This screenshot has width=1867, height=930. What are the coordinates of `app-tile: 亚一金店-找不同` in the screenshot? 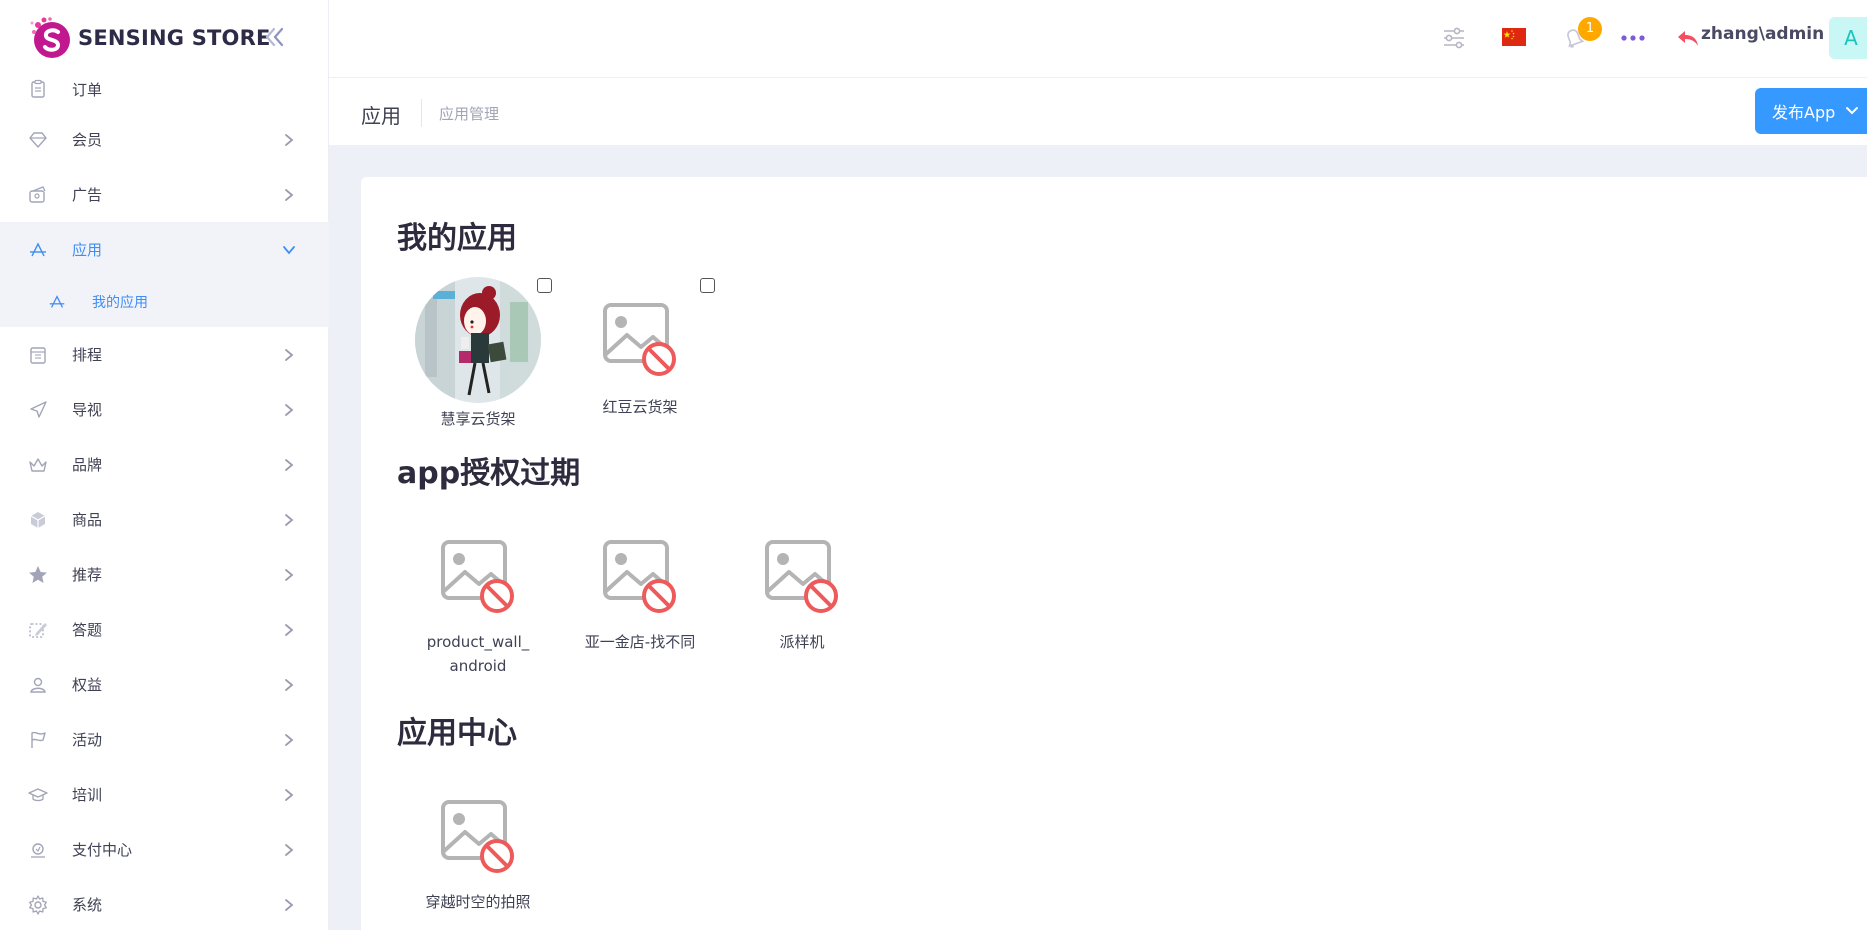 It's located at (640, 594).